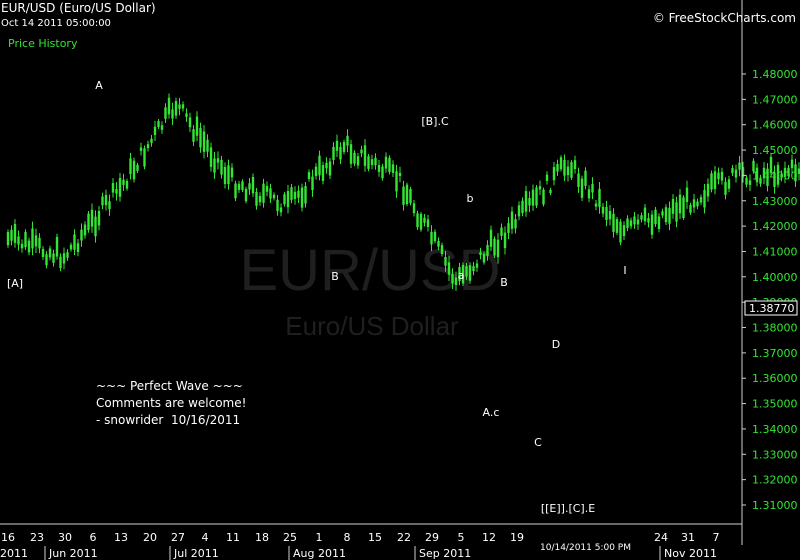 The image size is (800, 560). What do you see at coordinates (775, 251) in the screenshot?
I see `y-tick-label: 1.41000` at bounding box center [775, 251].